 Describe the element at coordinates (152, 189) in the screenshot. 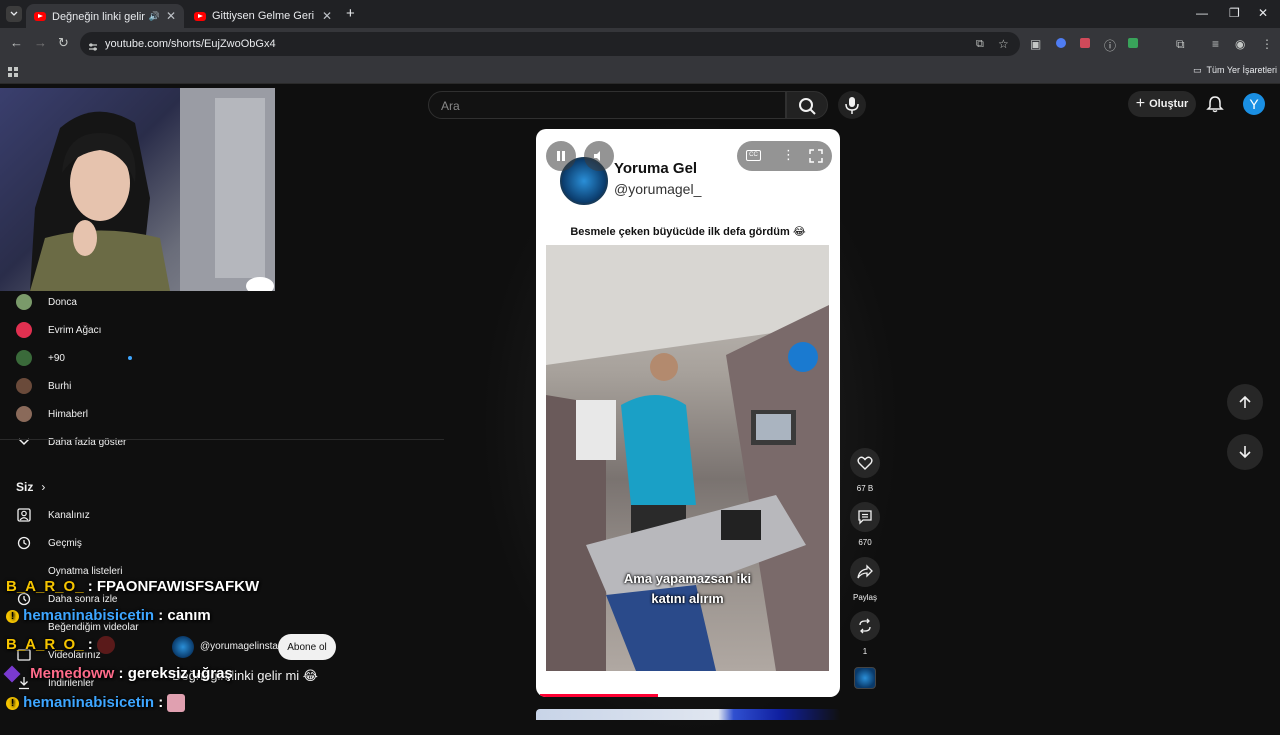

I see `streamer-figure` at that location.